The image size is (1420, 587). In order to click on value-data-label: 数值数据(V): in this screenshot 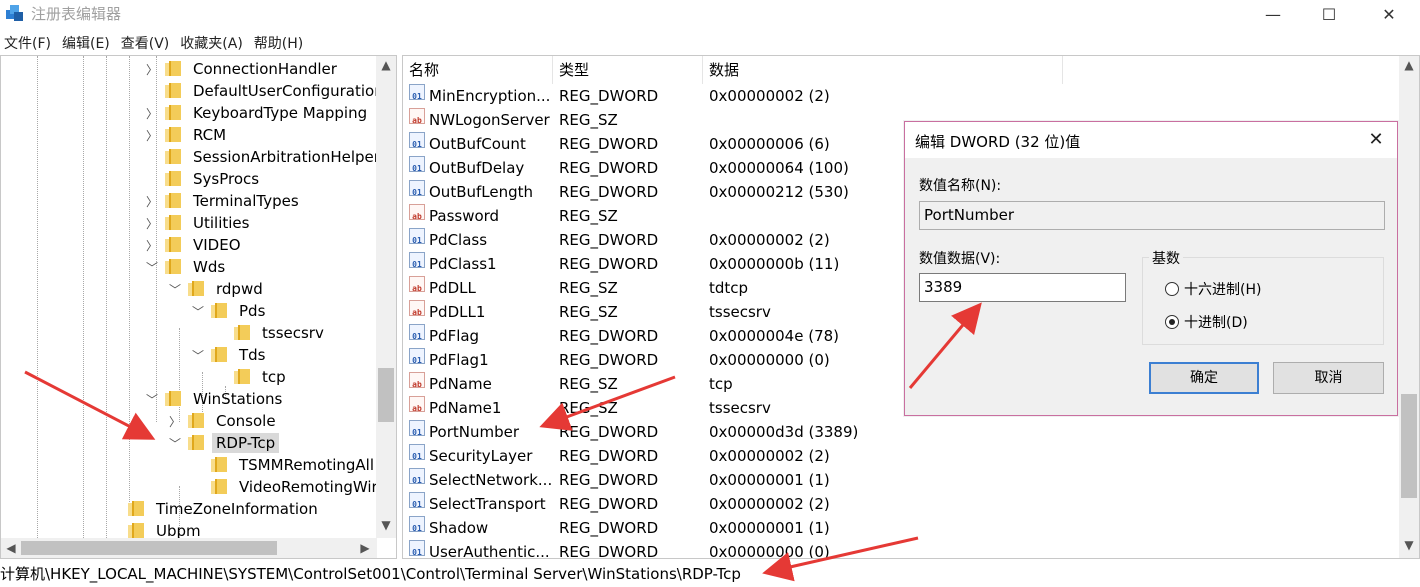, I will do `click(960, 259)`.